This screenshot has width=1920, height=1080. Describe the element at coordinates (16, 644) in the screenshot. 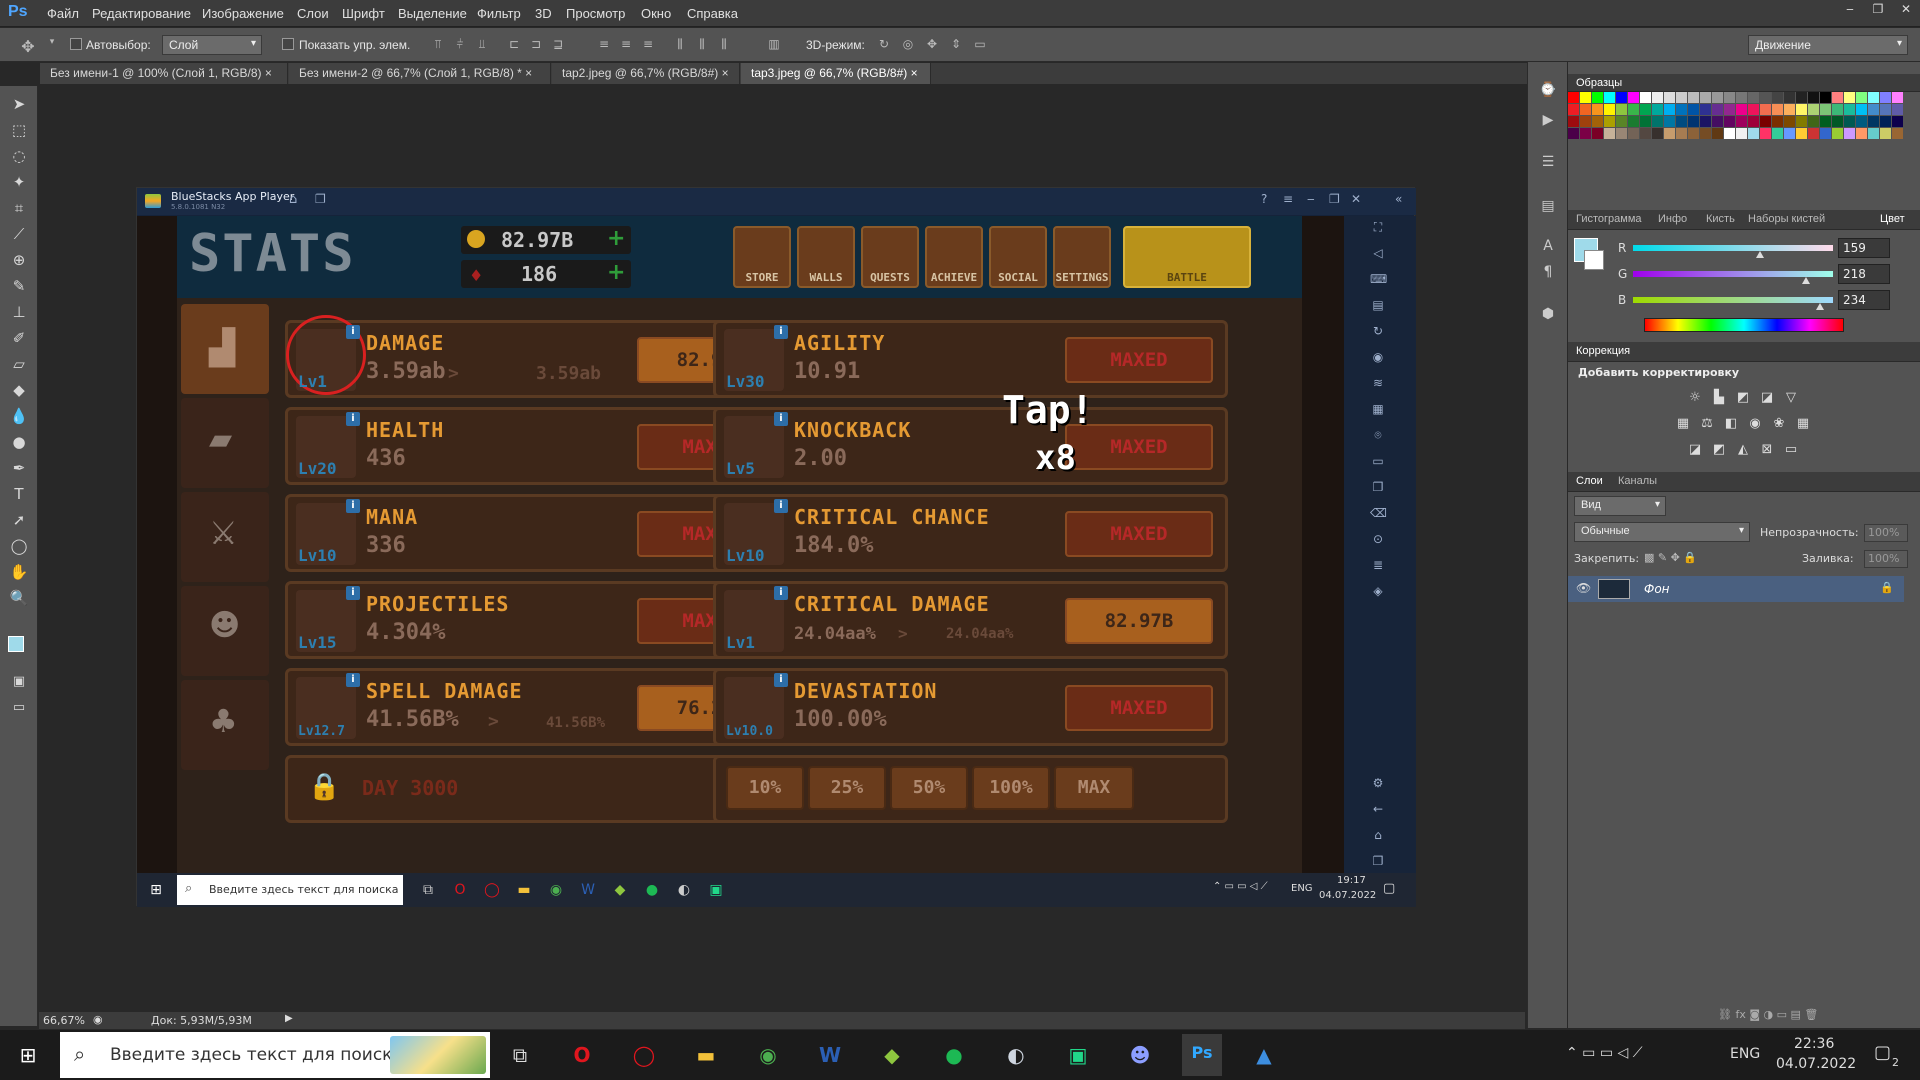

I see `foreground-color` at that location.